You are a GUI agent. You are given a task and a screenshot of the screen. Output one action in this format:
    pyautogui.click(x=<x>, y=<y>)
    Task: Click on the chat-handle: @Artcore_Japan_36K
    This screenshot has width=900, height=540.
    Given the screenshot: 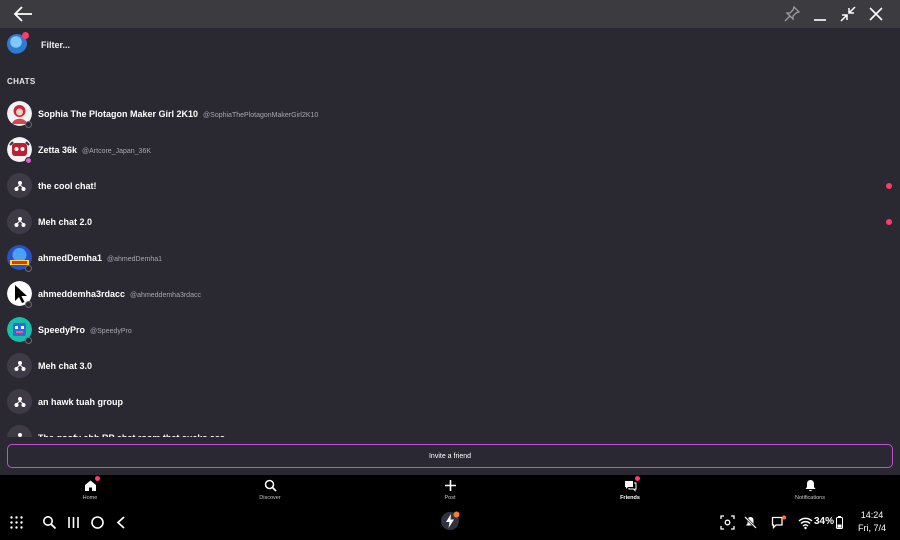 What is the action you would take?
    pyautogui.click(x=117, y=151)
    